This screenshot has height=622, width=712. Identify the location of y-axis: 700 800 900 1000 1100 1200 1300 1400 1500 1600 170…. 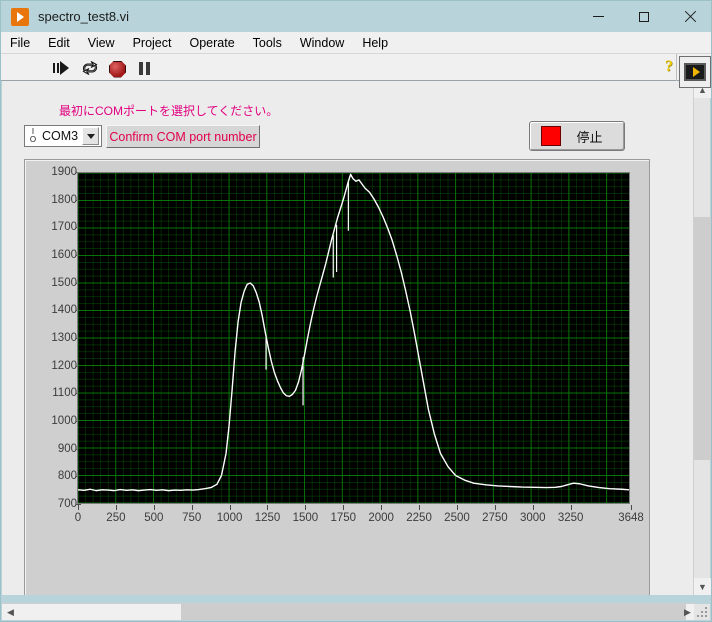
(53, 335).